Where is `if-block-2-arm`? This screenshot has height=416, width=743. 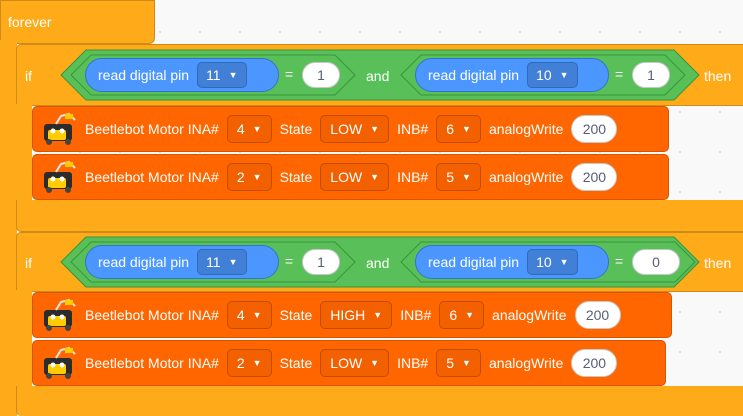
if-block-2-arm is located at coordinates (24, 340).